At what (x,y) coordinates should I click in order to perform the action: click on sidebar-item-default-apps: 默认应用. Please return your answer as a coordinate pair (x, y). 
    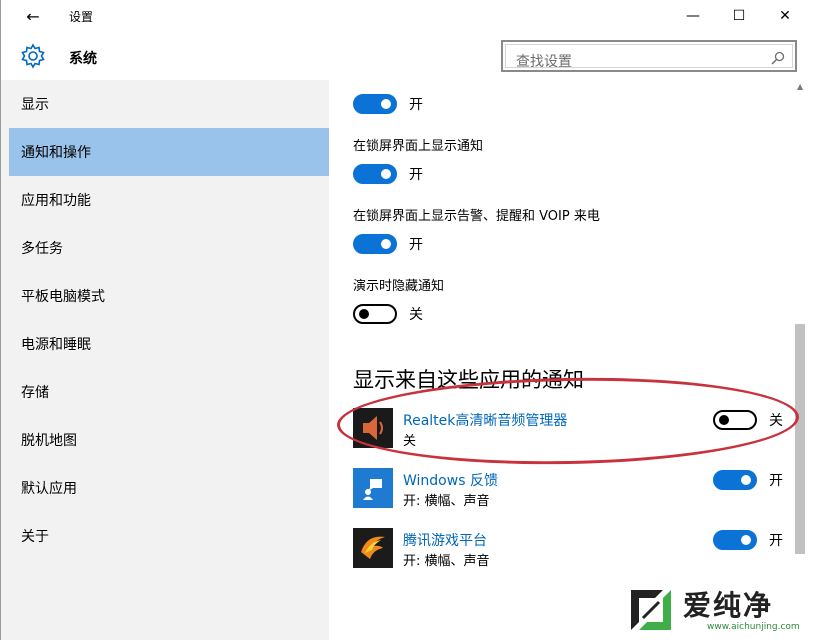
    Looking at the image, I should click on (169, 488).